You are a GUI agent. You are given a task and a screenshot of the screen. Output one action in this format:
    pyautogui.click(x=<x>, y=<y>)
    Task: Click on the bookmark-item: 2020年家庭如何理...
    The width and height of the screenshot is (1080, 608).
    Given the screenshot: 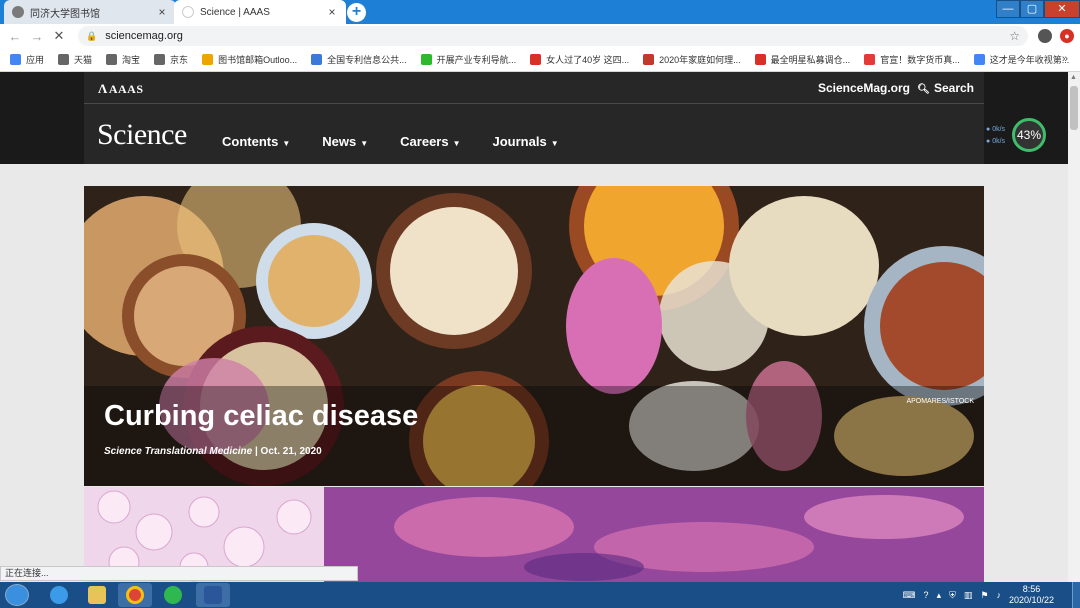 What is the action you would take?
    pyautogui.click(x=692, y=59)
    